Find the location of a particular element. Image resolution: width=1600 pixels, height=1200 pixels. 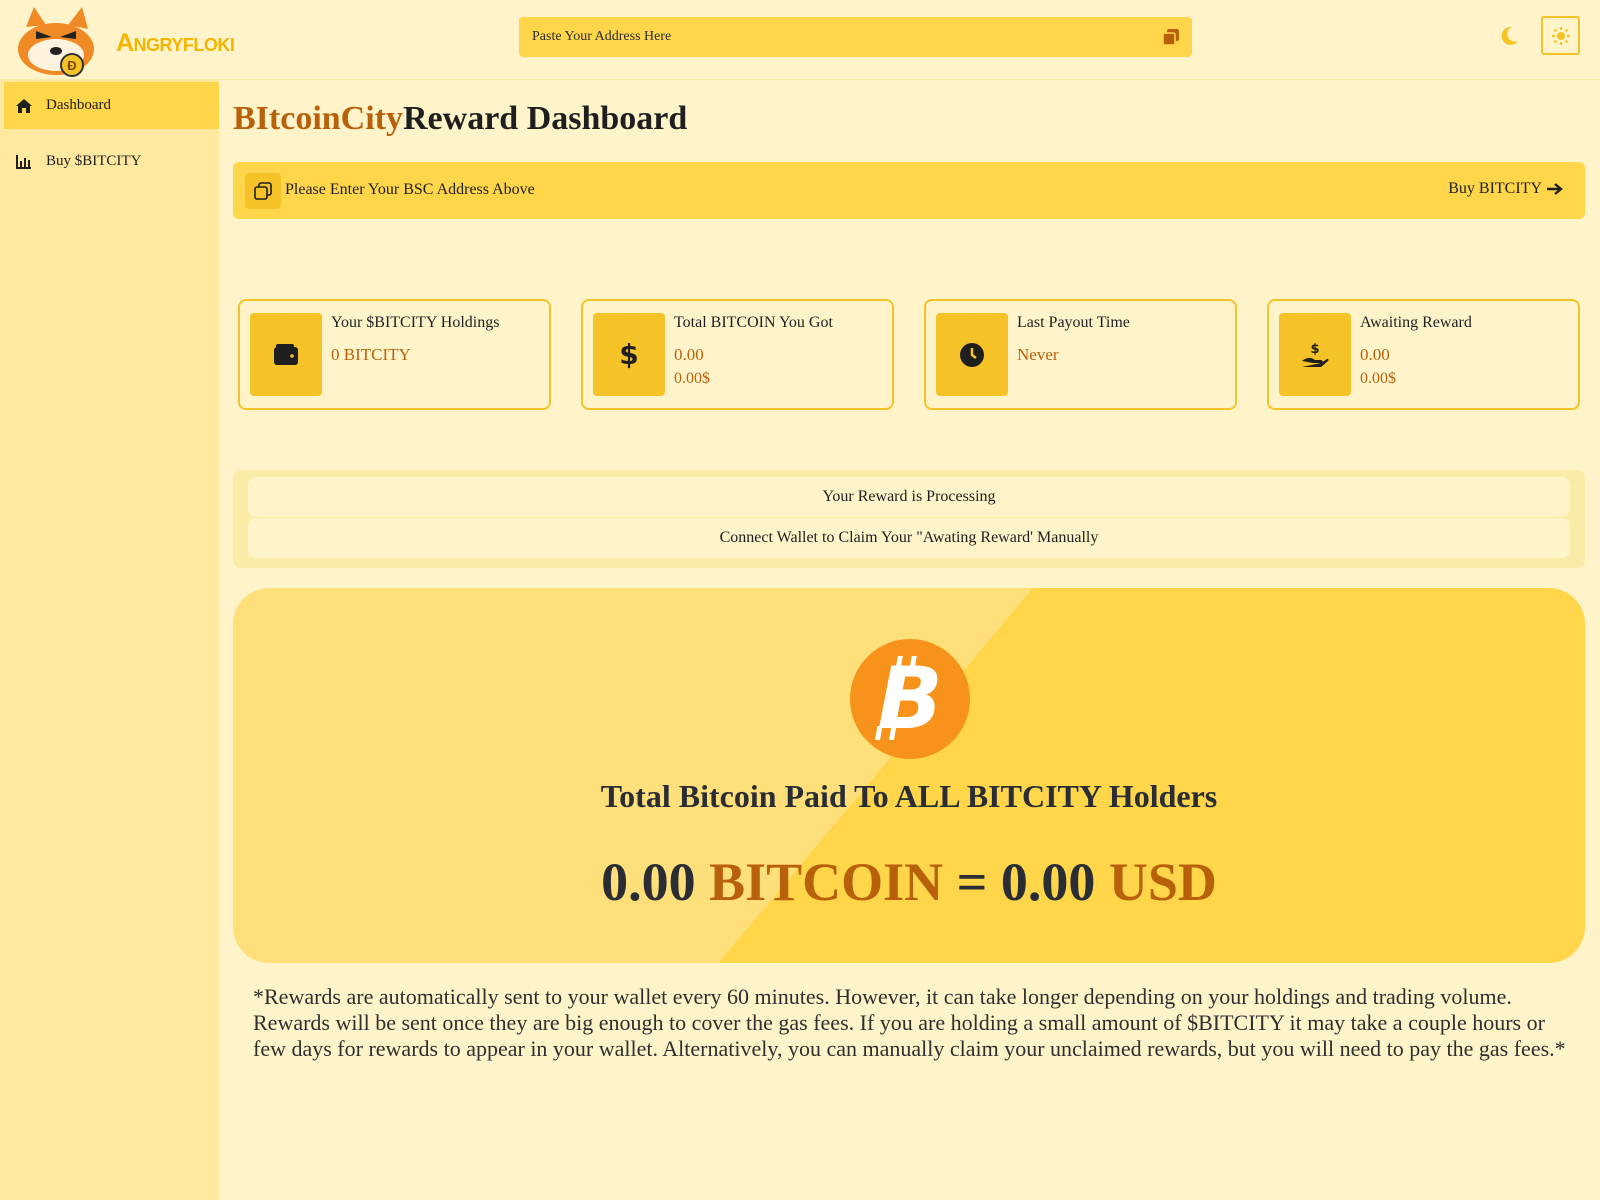

bitcoin-icon: B is located at coordinates (910, 699).